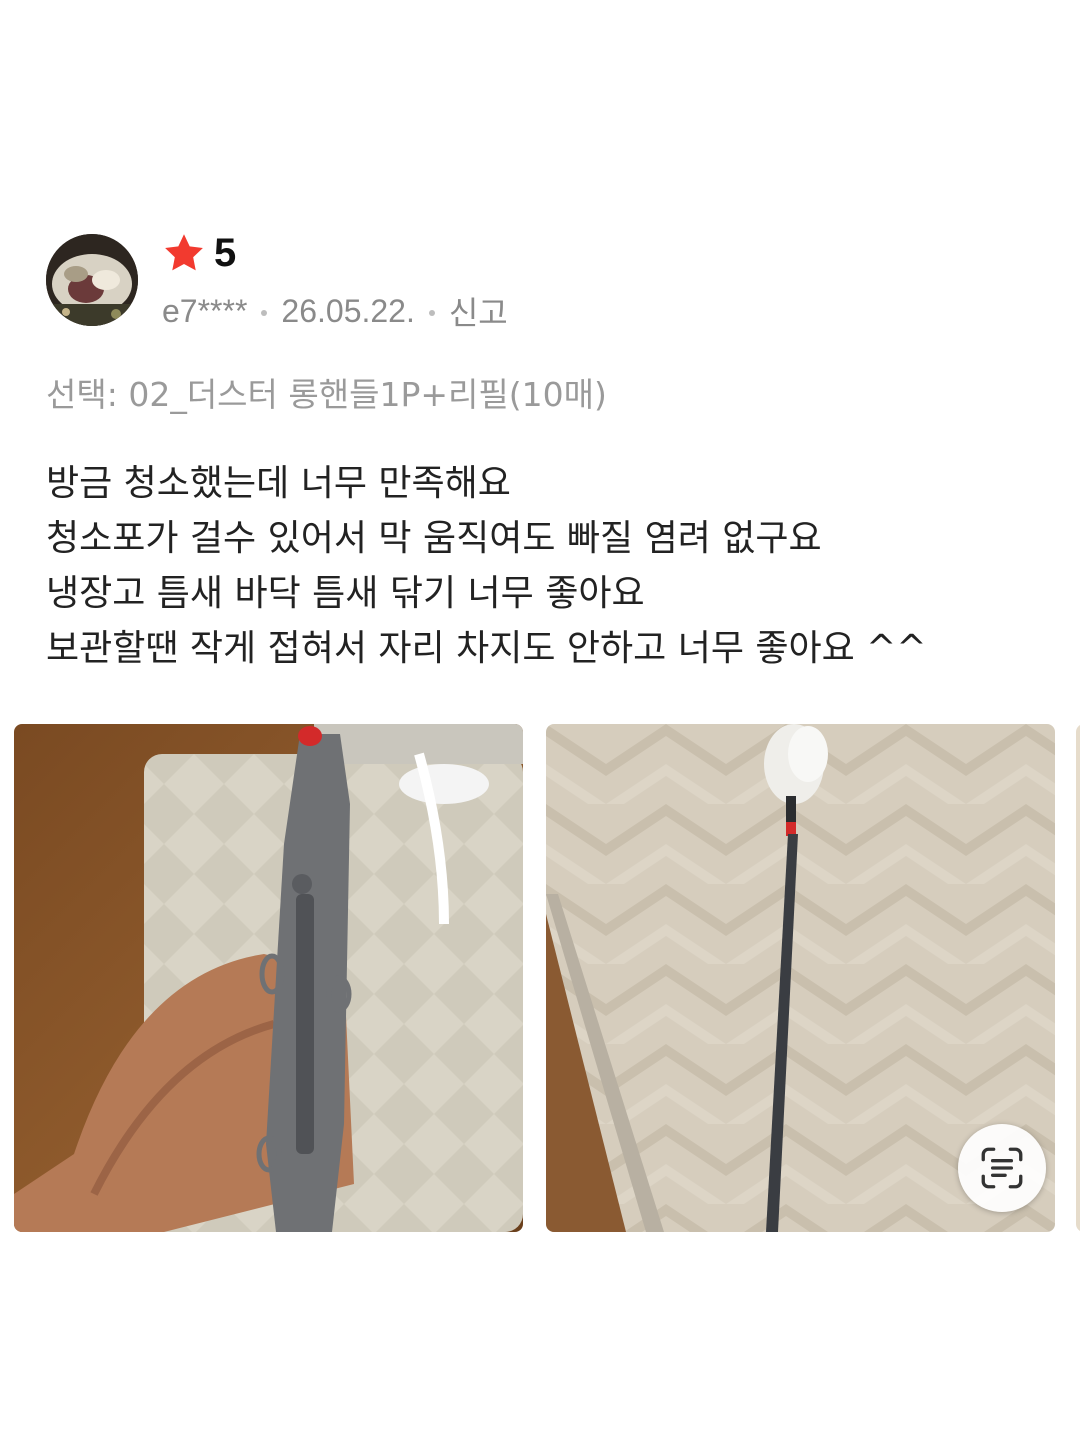  I want to click on report-button: 신고, so click(478, 311).